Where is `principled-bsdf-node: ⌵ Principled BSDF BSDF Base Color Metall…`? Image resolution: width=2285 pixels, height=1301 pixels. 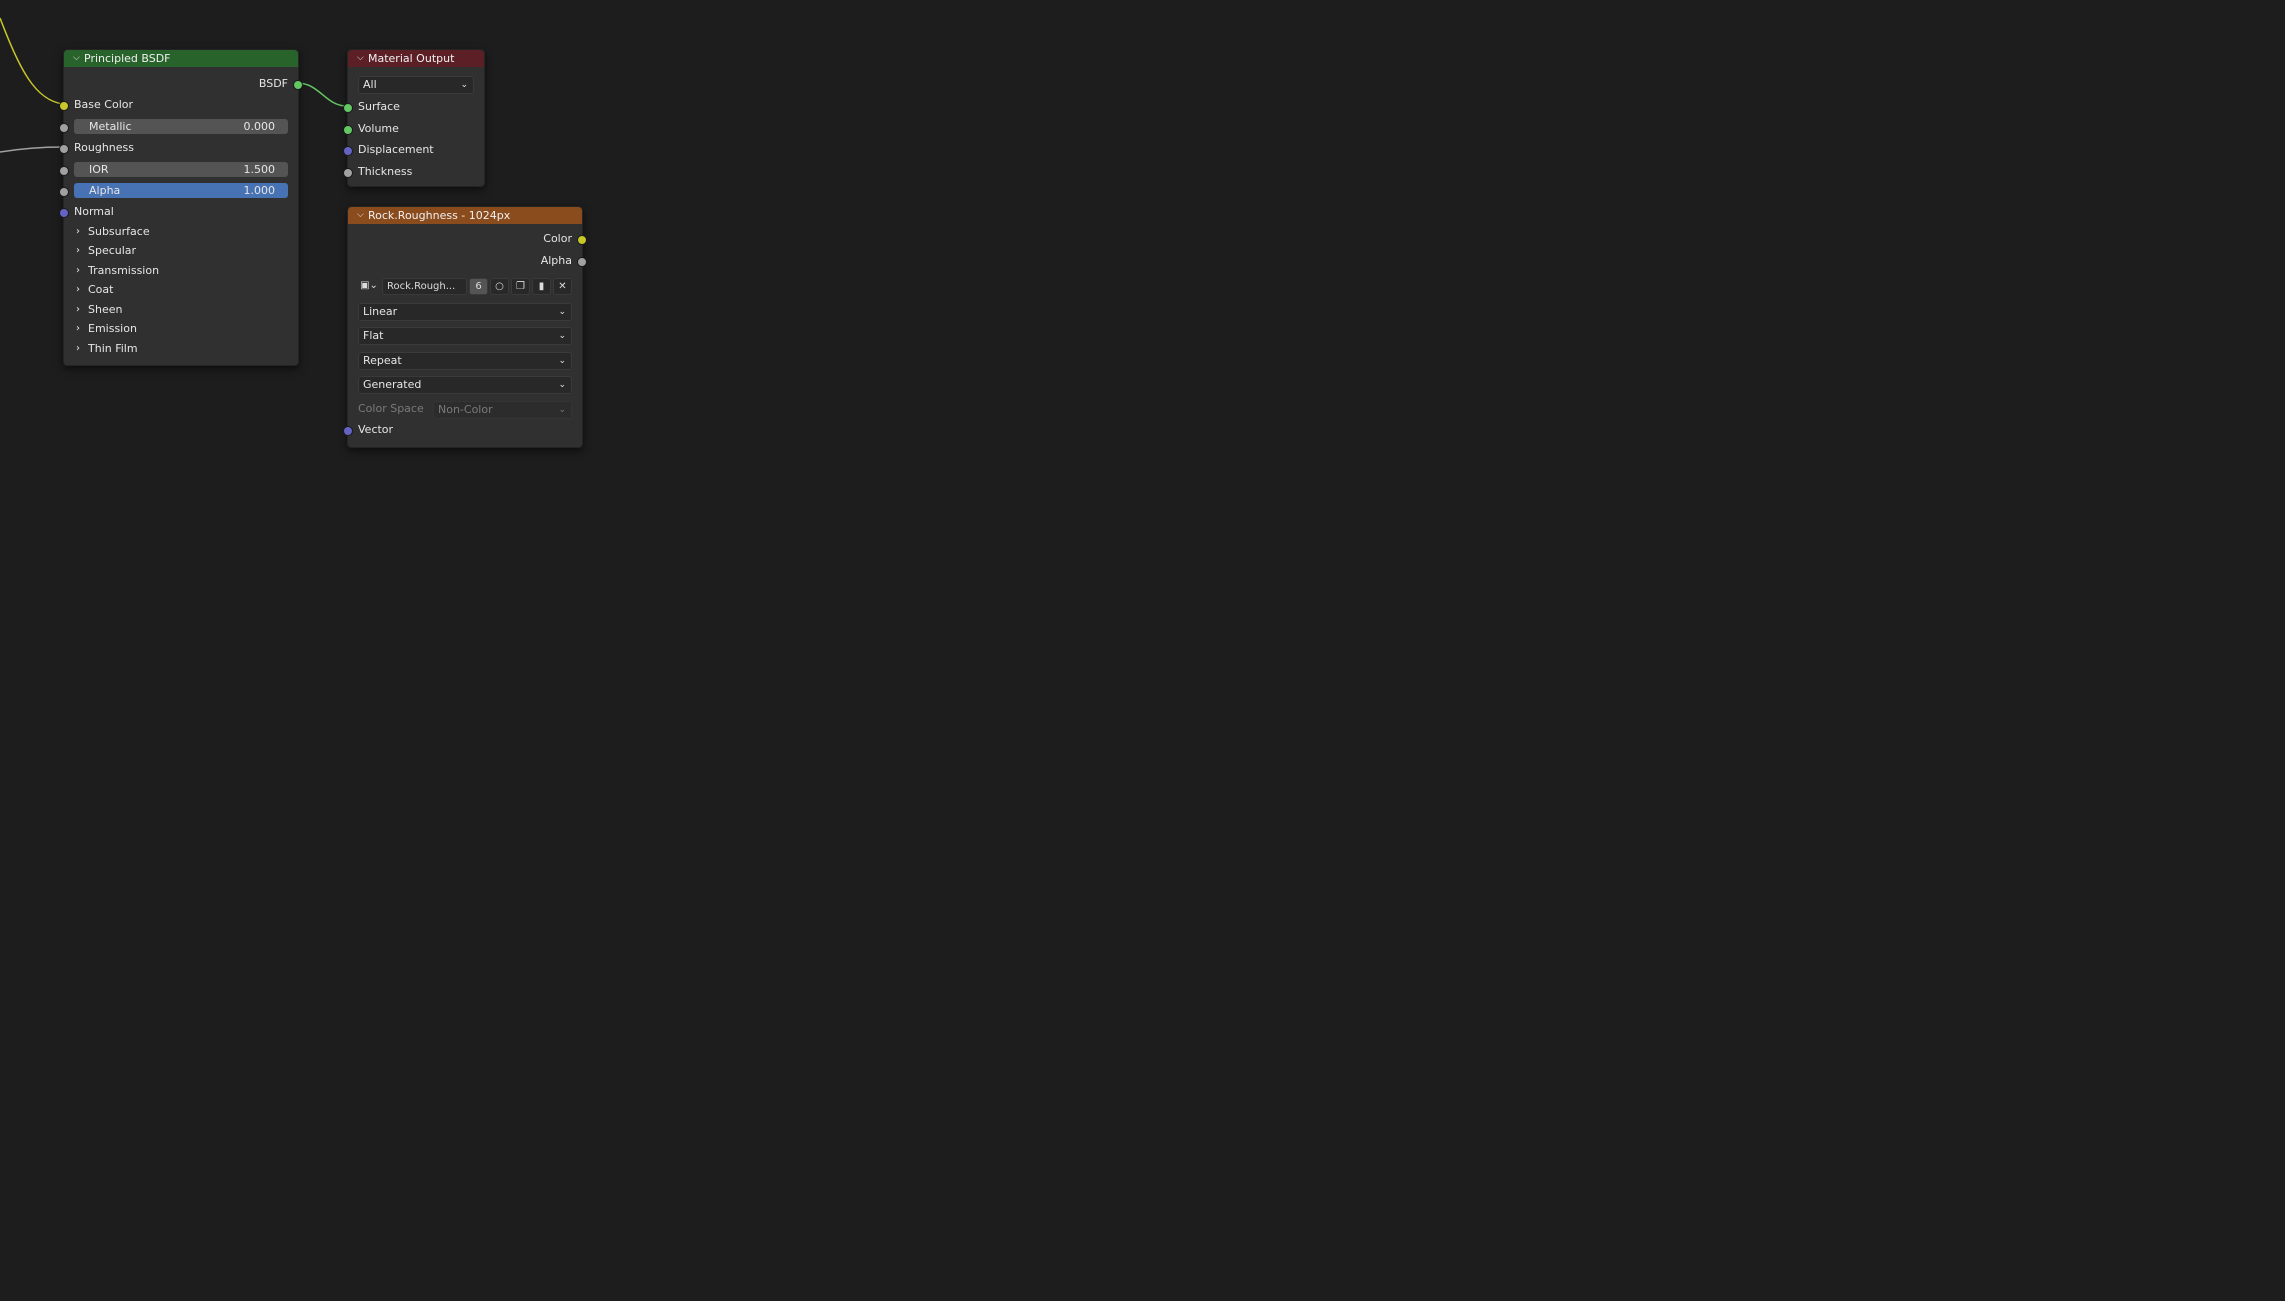
principled-bsdf-node: ⌵ Principled BSDF BSDF Base Color Metall… is located at coordinates (181, 207).